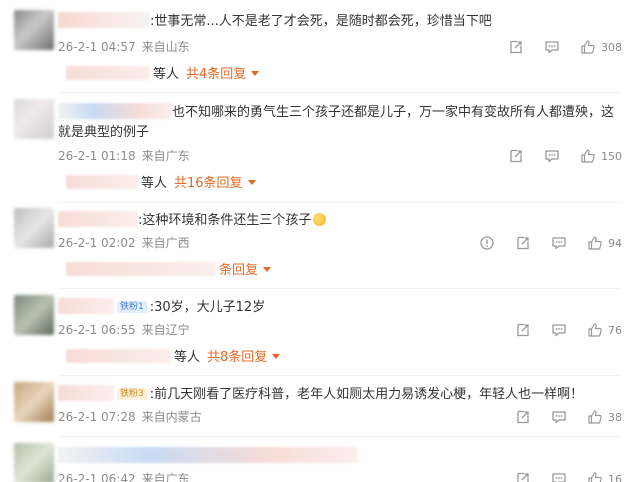  What do you see at coordinates (604, 476) in the screenshot?
I see `like-button: 16` at bounding box center [604, 476].